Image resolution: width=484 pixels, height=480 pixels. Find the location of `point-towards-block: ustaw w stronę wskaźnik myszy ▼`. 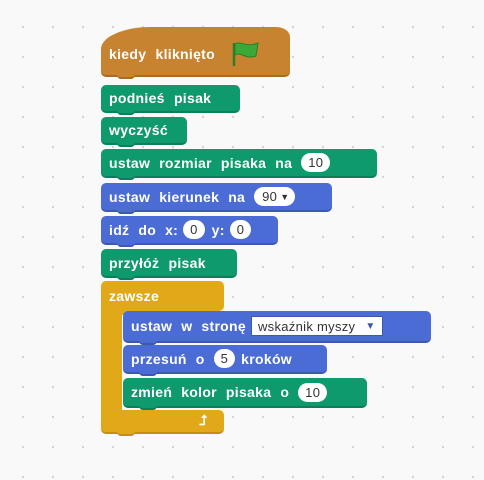

point-towards-block: ustaw w stronę wskaźnik myszy ▼ is located at coordinates (277, 328).